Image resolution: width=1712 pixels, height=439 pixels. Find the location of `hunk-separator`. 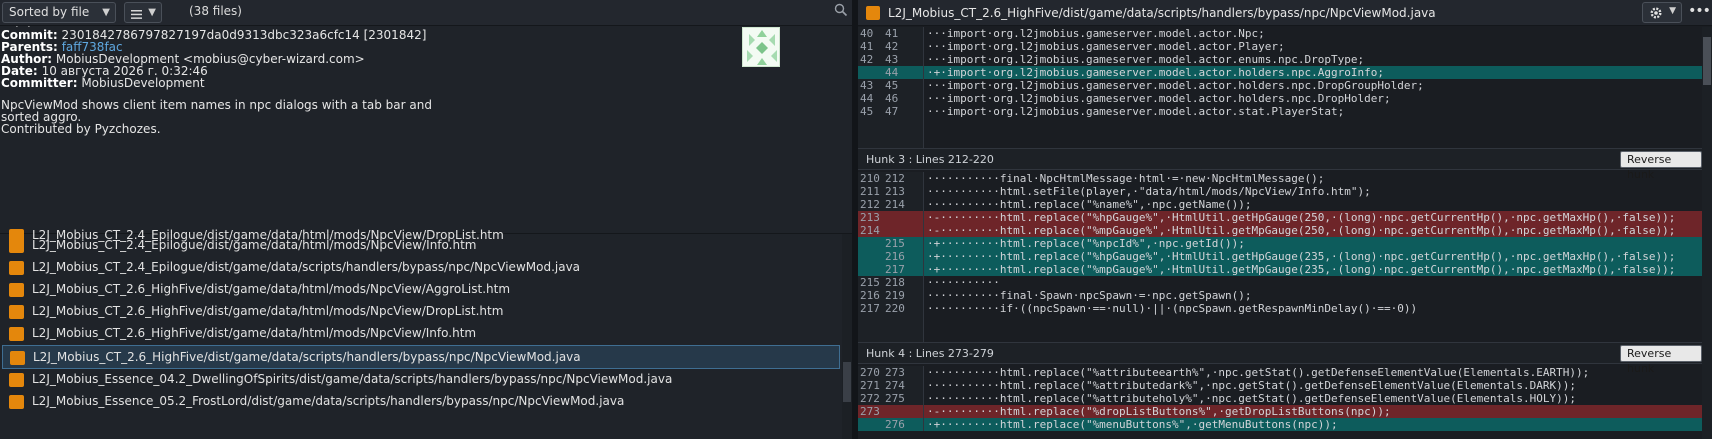

hunk-separator is located at coordinates (1280, 328).